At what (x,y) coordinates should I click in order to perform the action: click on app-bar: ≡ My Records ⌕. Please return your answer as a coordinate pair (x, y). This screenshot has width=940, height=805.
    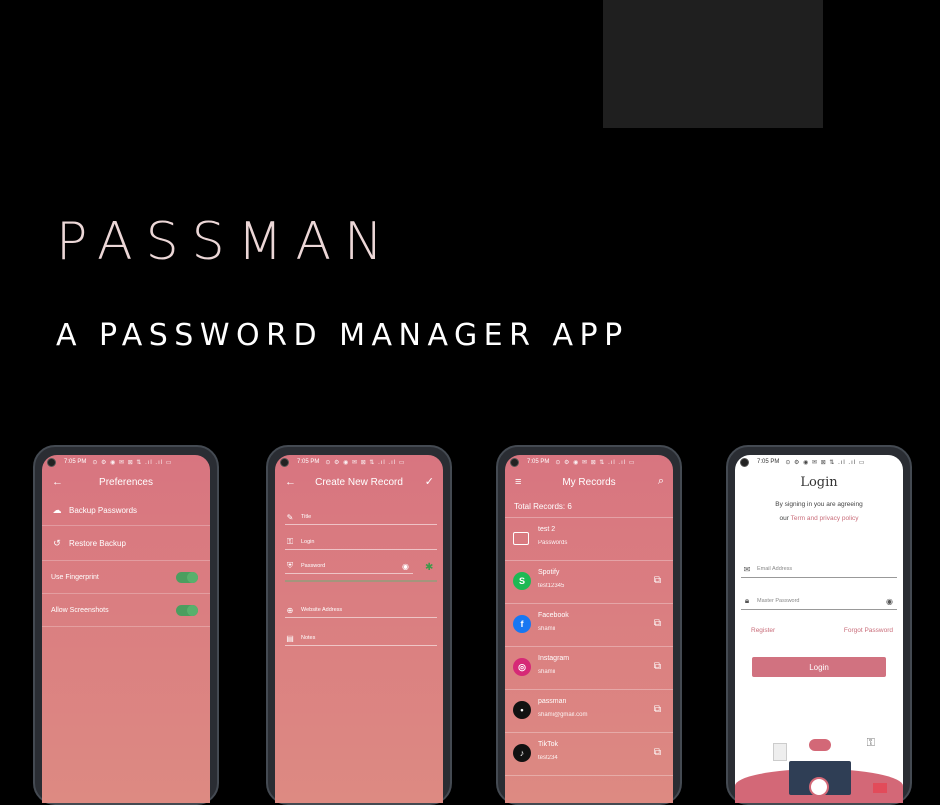
    Looking at the image, I should click on (589, 482).